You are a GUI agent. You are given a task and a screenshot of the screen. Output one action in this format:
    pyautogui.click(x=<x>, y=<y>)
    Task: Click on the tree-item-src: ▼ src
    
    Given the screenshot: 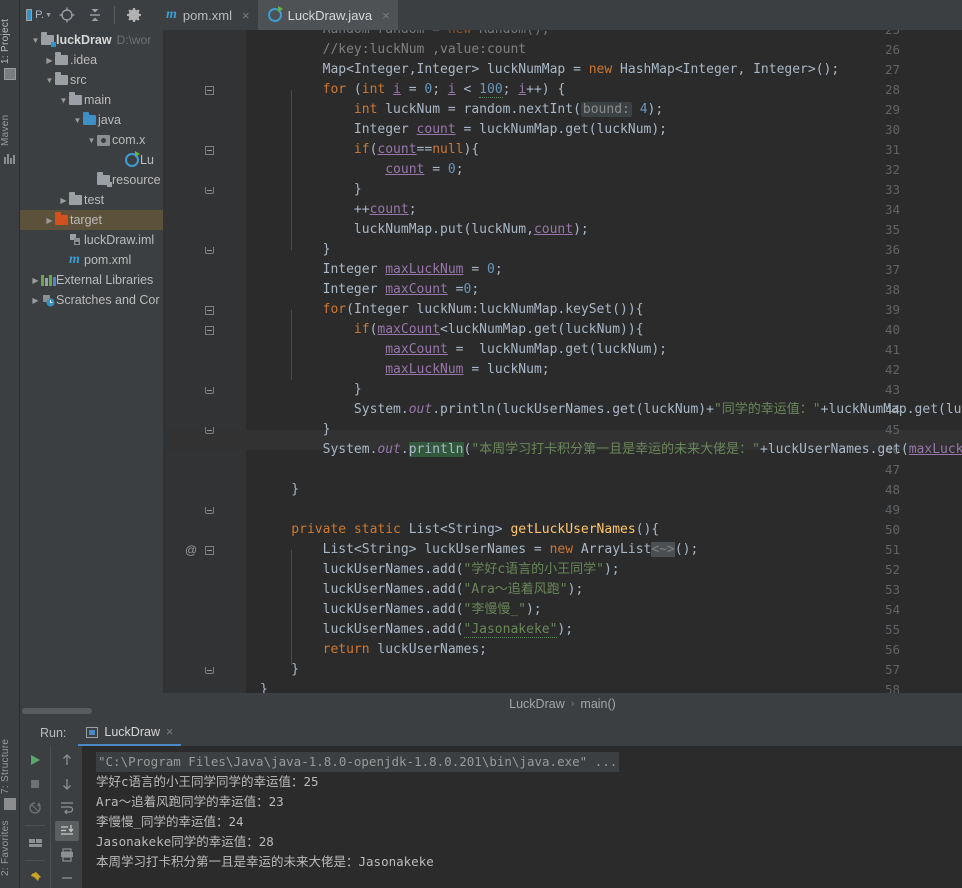 What is the action you would take?
    pyautogui.click(x=91, y=80)
    